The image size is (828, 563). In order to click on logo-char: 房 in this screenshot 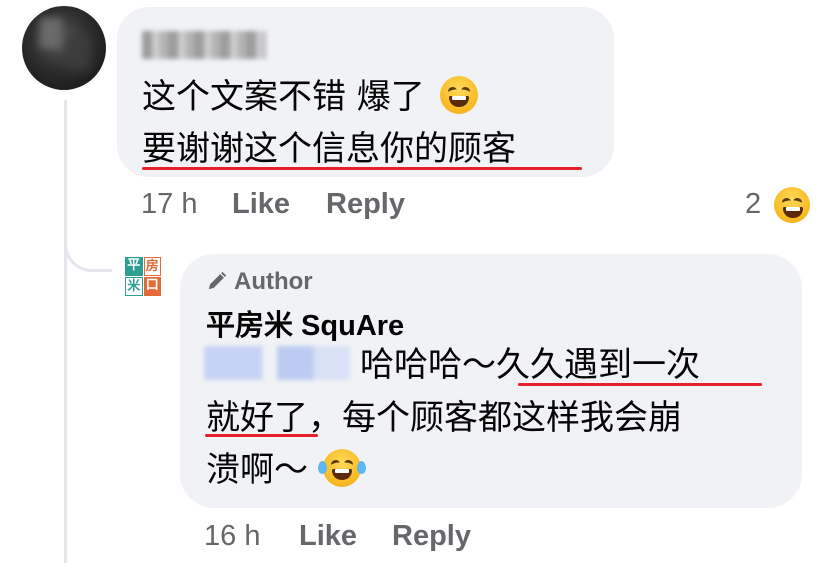, I will do `click(152, 266)`.